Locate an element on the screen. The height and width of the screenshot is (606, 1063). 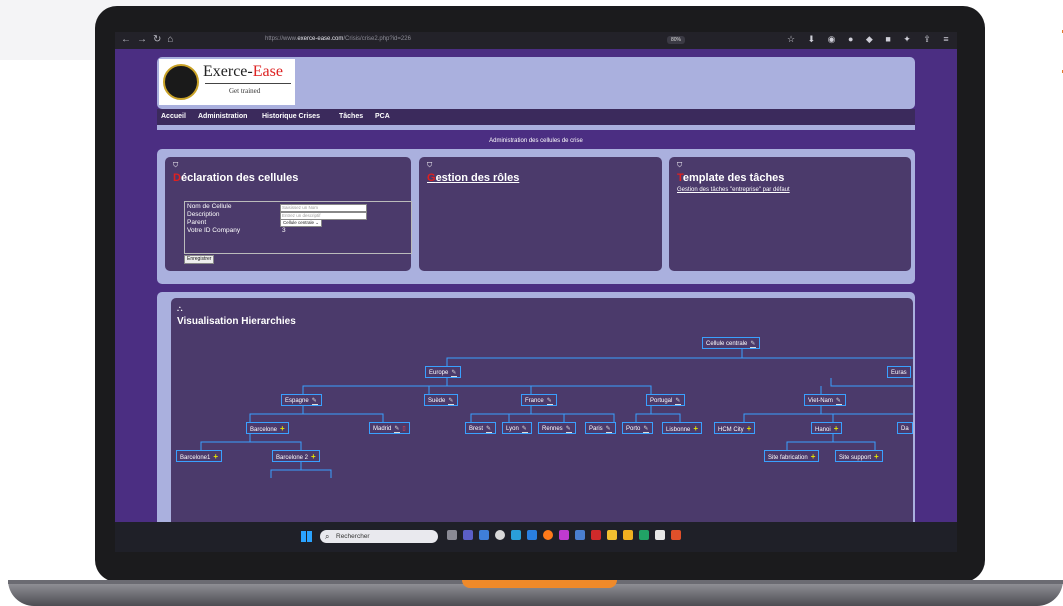
home-icon: ⌂ is located at coordinates (173, 39).